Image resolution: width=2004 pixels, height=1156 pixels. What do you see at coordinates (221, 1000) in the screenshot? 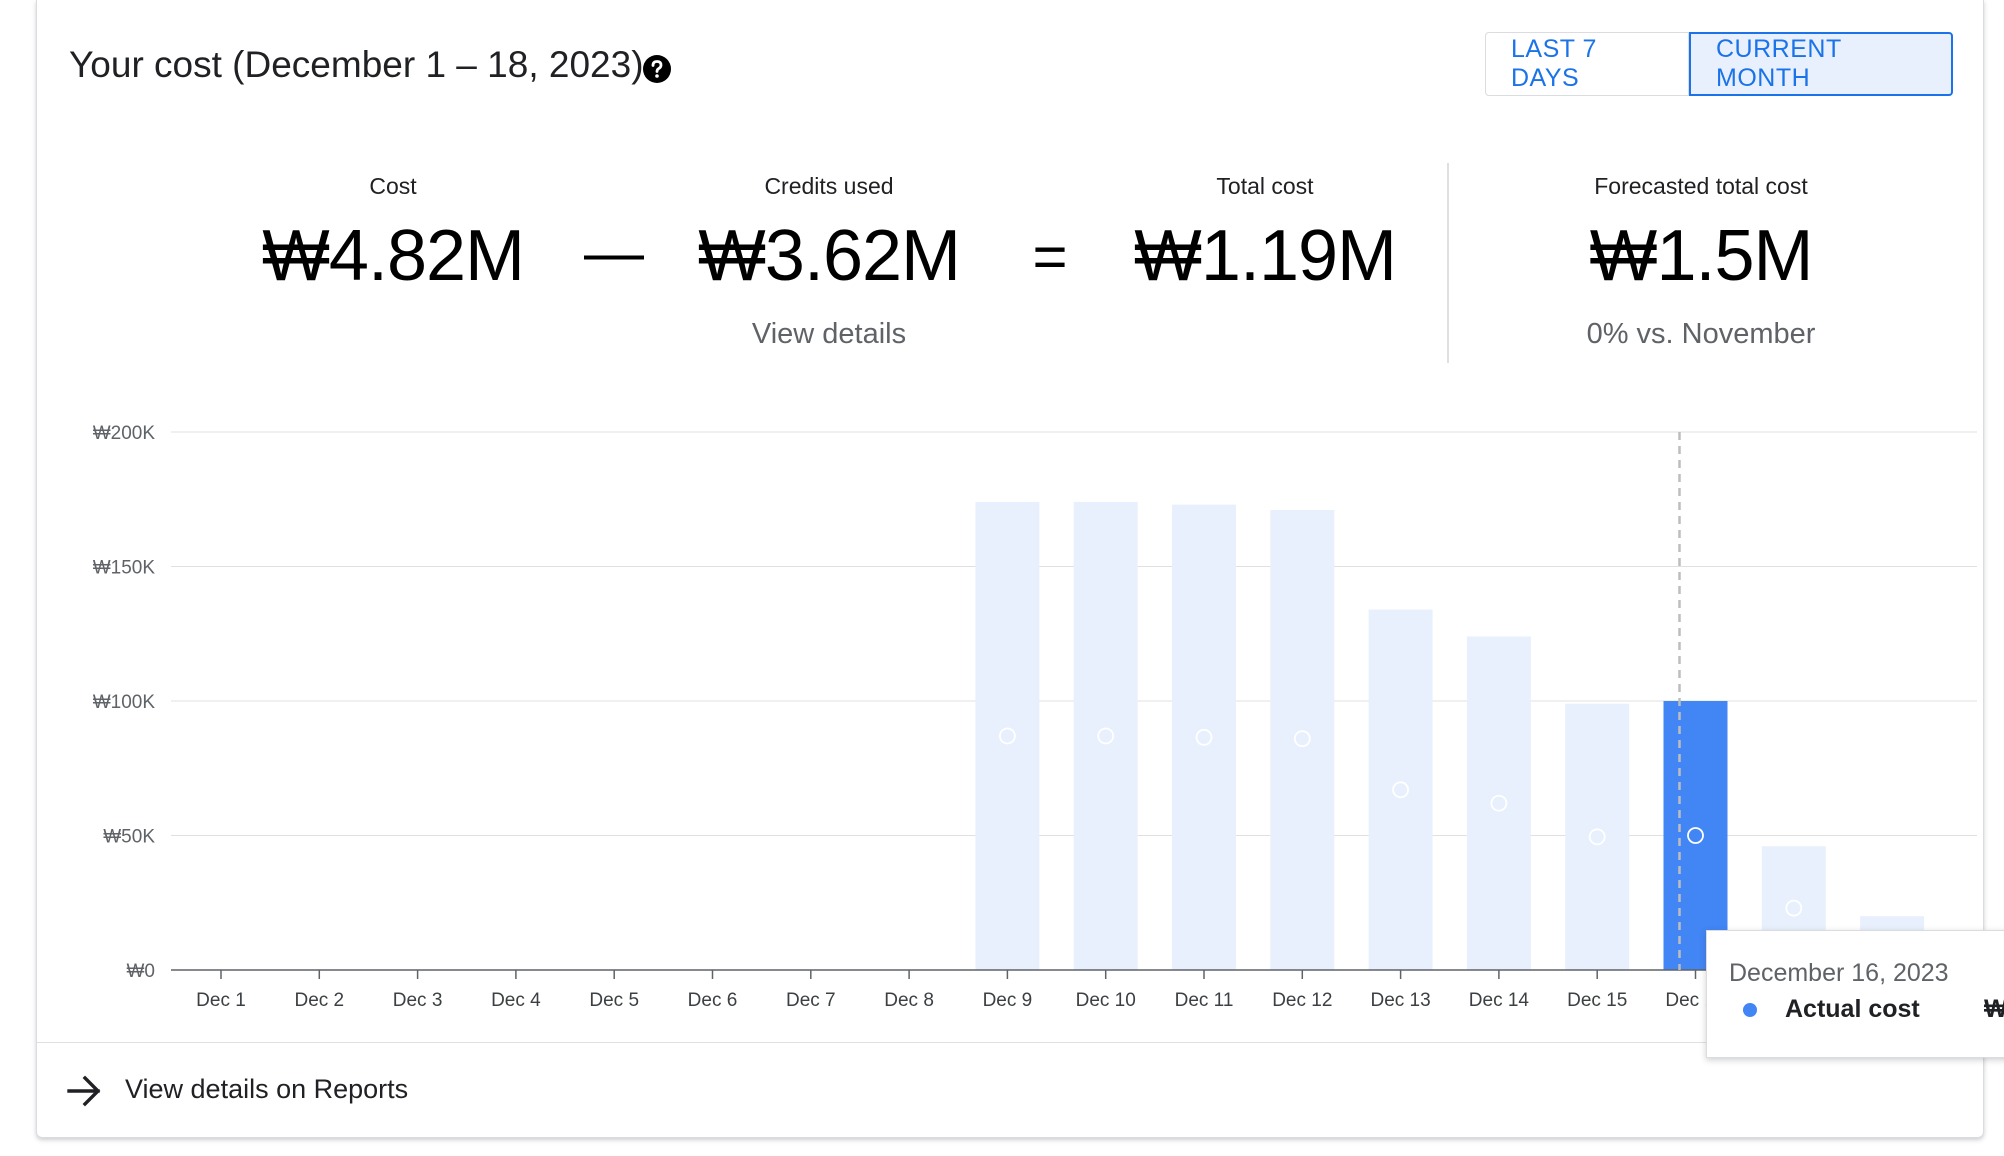
I see `x-tick-label: Dec 1` at bounding box center [221, 1000].